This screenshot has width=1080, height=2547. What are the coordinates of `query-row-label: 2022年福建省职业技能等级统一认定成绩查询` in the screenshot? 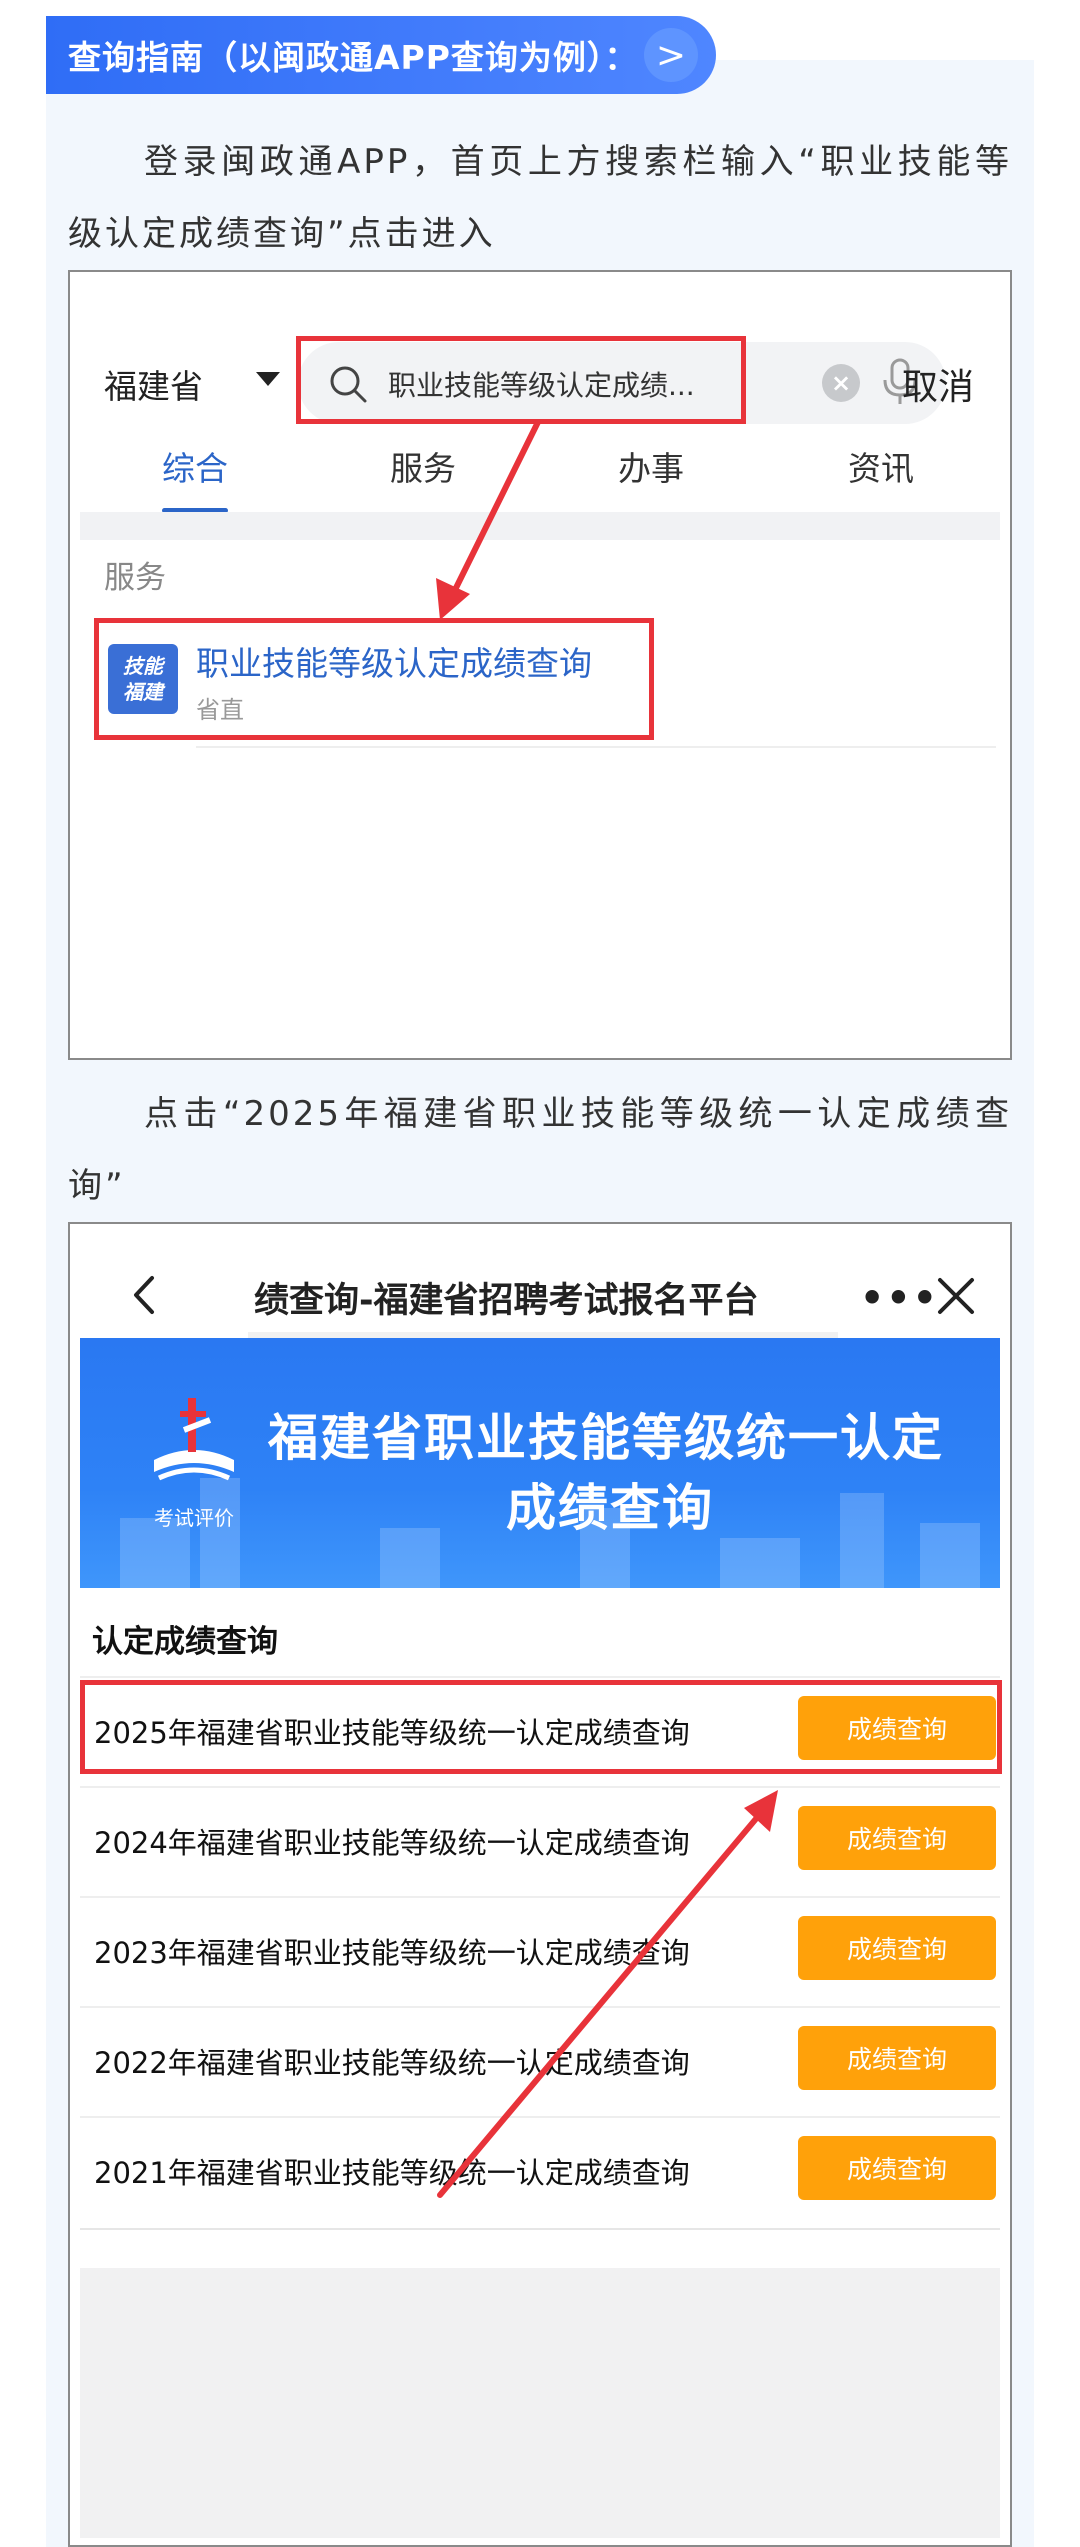 It's located at (392, 2063).